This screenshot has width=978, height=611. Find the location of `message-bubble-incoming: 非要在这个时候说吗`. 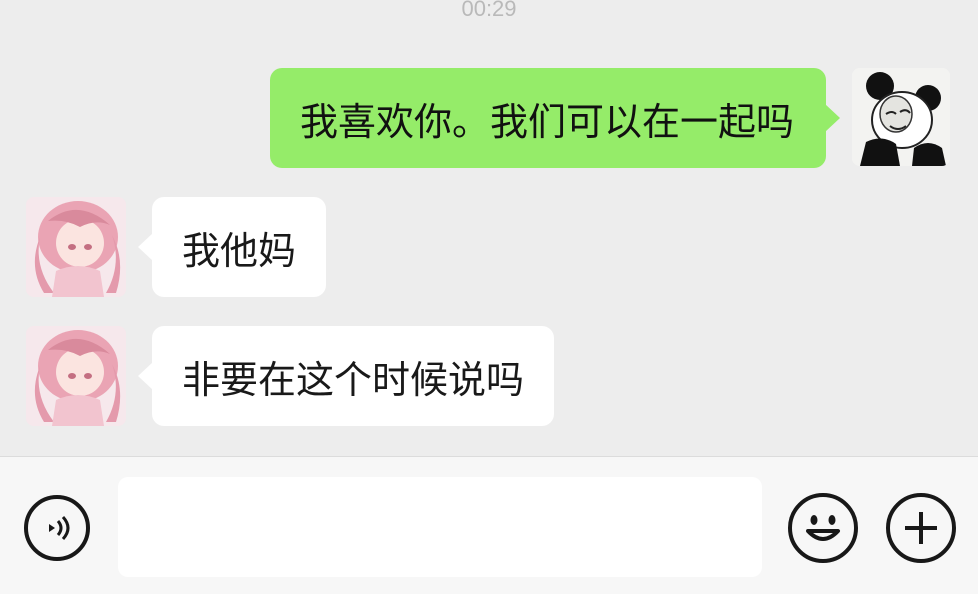

message-bubble-incoming: 非要在这个时候说吗 is located at coordinates (346, 376).